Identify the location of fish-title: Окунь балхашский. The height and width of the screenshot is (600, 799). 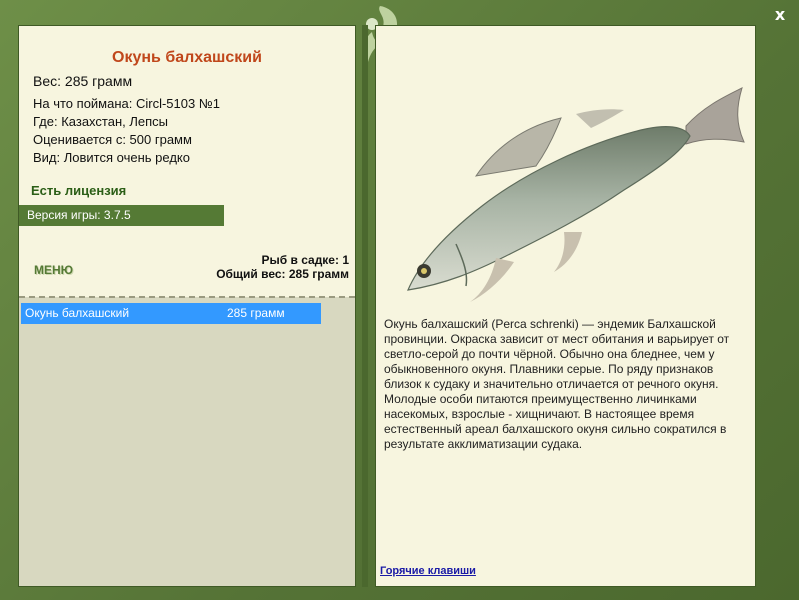
(187, 57).